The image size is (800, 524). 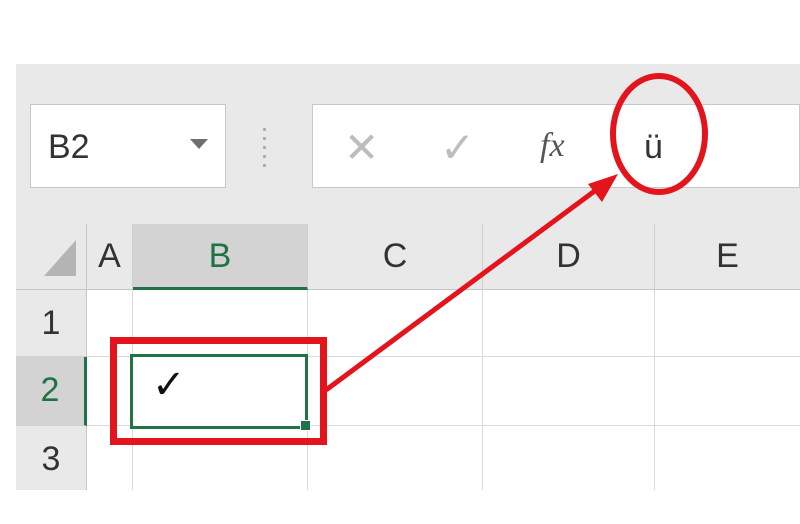 I want to click on chevron-down-icon, so click(x=199, y=144).